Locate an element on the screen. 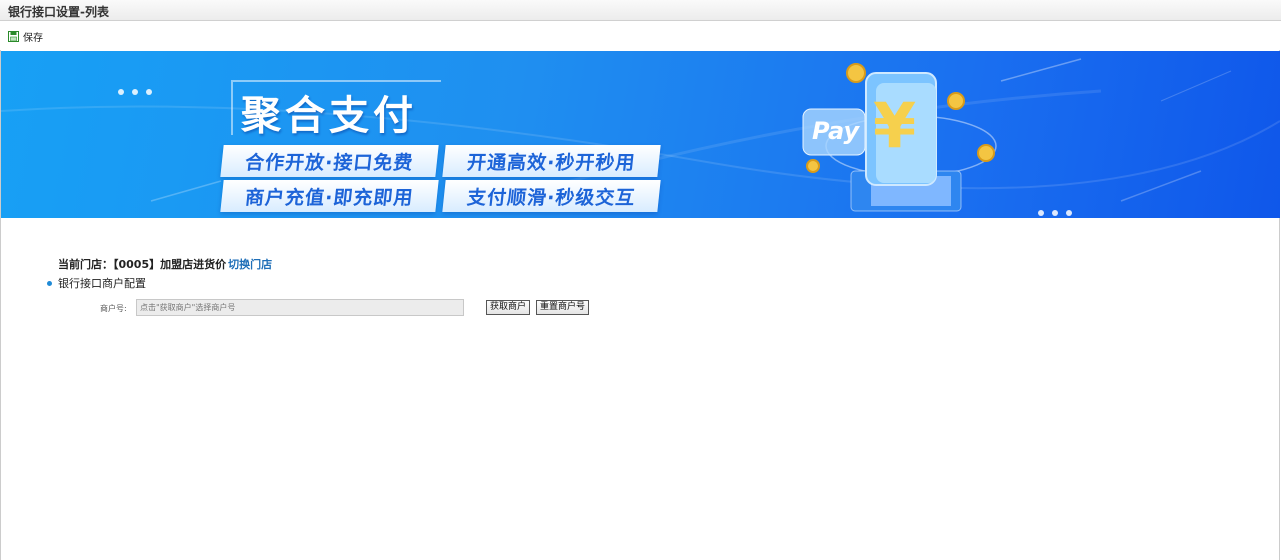 The width and height of the screenshot is (1281, 560). merchant-id-input is located at coordinates (300, 307).